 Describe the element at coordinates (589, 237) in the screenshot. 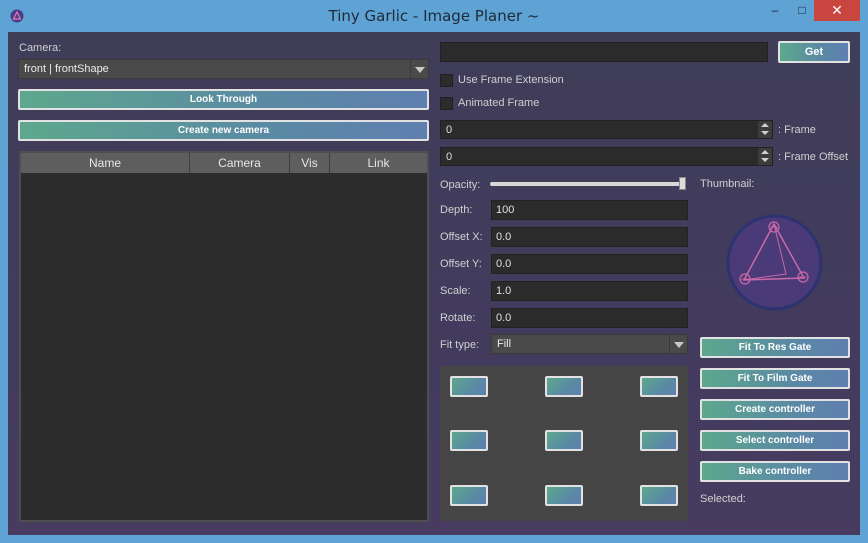

I see `offset-x-field: 0.0` at that location.